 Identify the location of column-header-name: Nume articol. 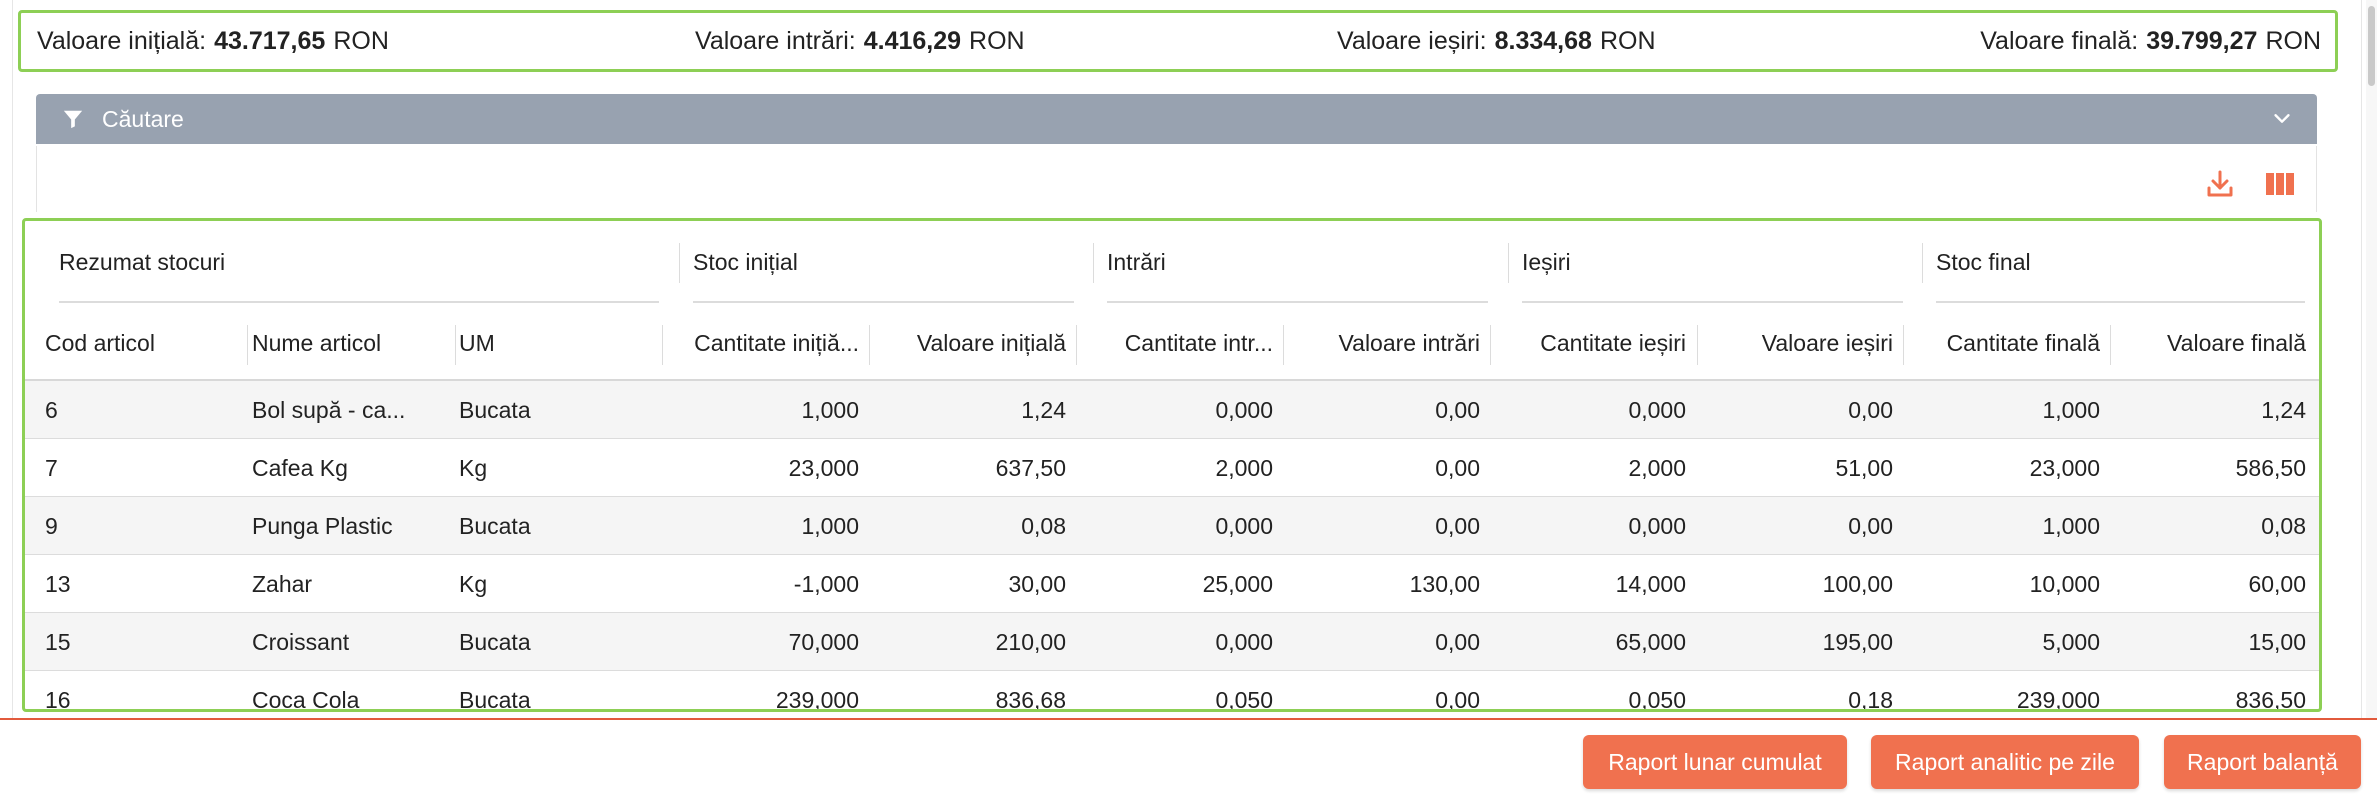
(344, 343).